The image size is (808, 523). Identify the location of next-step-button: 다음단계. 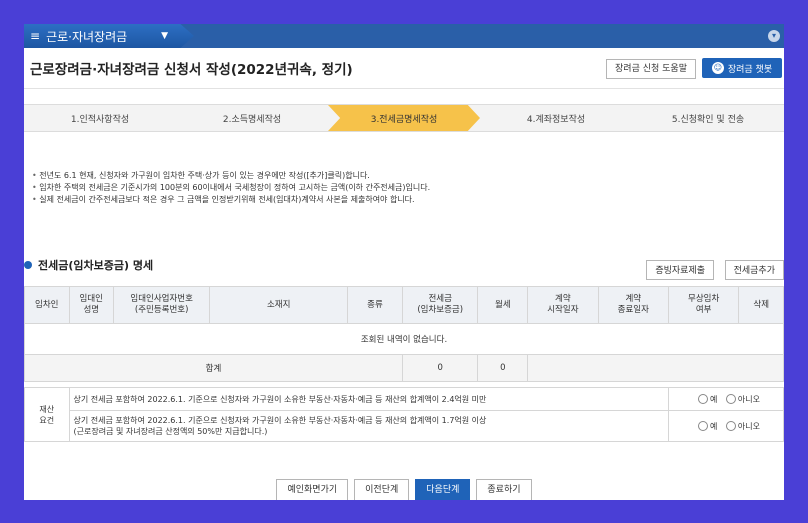
(443, 489).